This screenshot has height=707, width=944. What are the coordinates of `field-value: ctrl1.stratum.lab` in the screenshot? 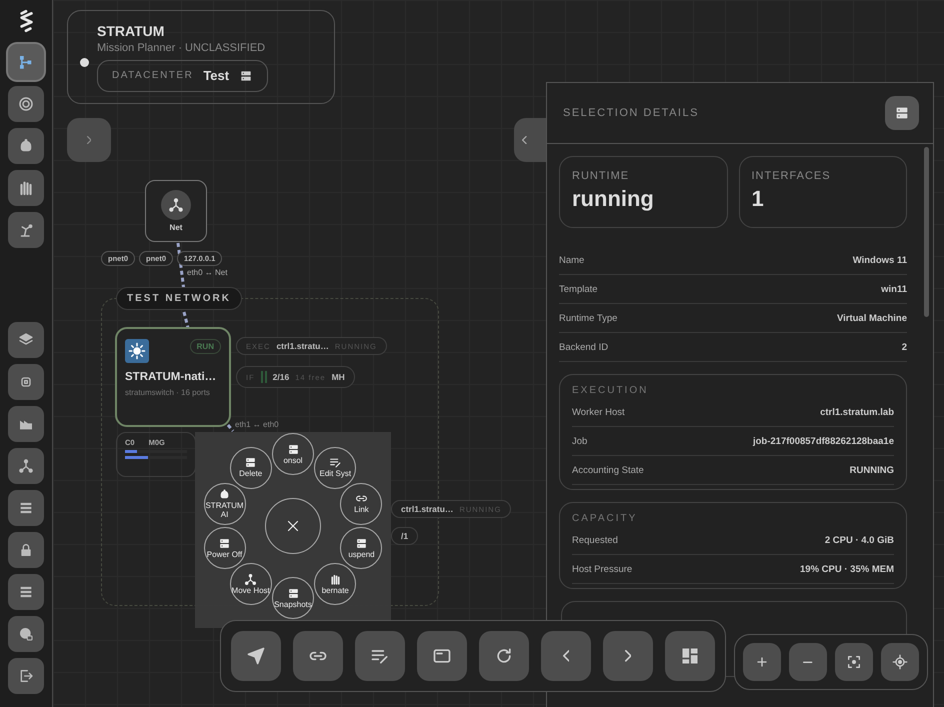 It's located at (857, 412).